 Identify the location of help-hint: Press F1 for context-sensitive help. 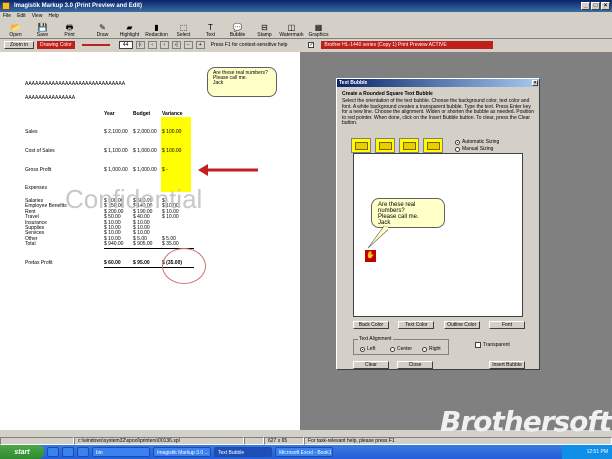
(249, 45).